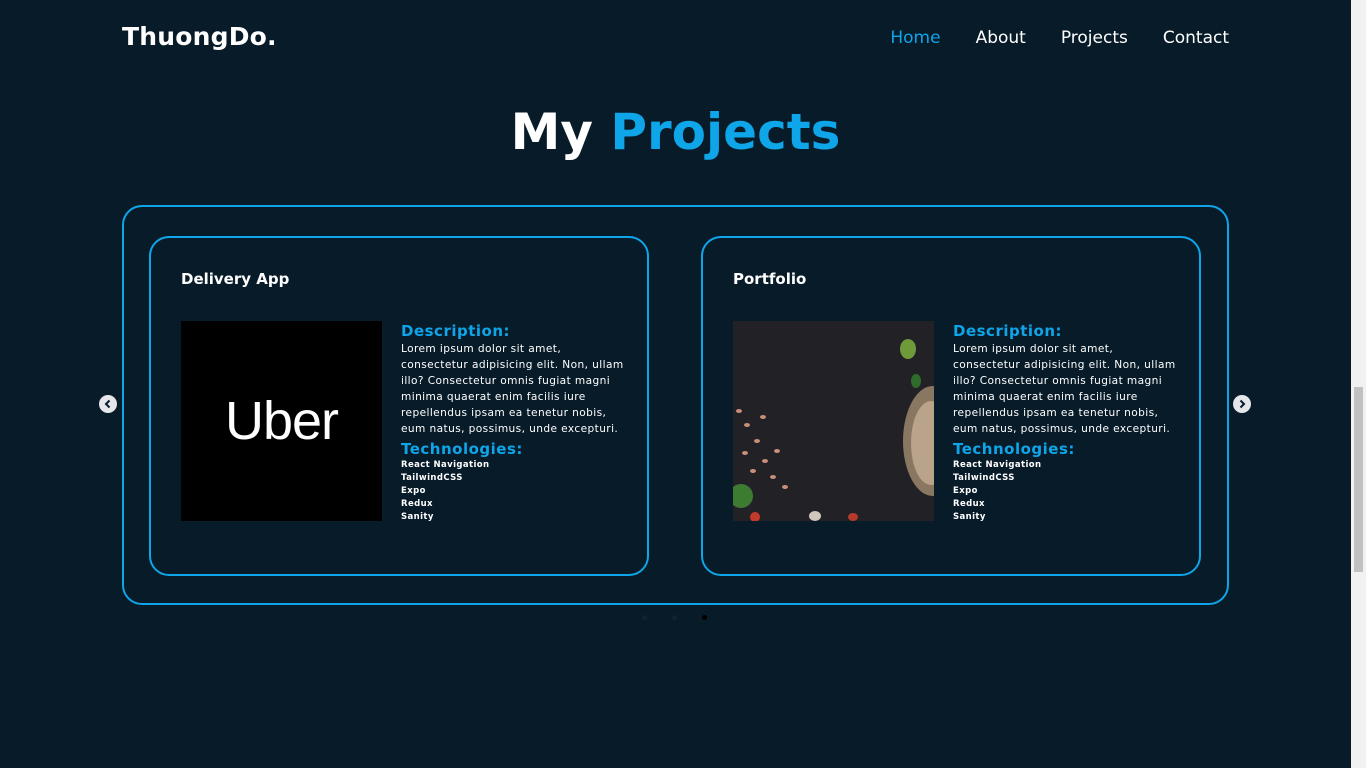 This screenshot has width=1366, height=768. I want to click on chevron-left-icon, so click(107, 404).